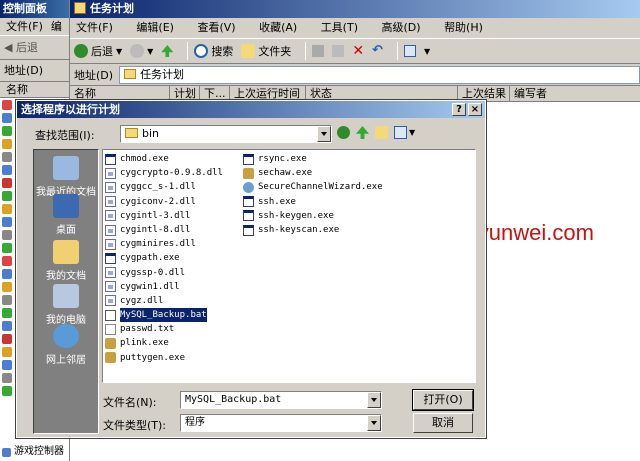 The width and height of the screenshot is (640, 461). I want to click on file-item: cygminires.dll, so click(164, 244).